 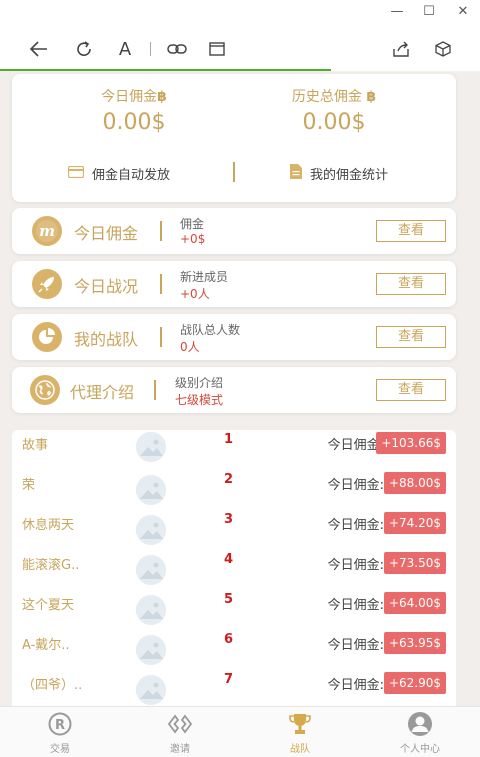 I want to click on leaderboard-row: （四爷）.. 7 今日佣金: +62.90$, so click(x=234, y=690).